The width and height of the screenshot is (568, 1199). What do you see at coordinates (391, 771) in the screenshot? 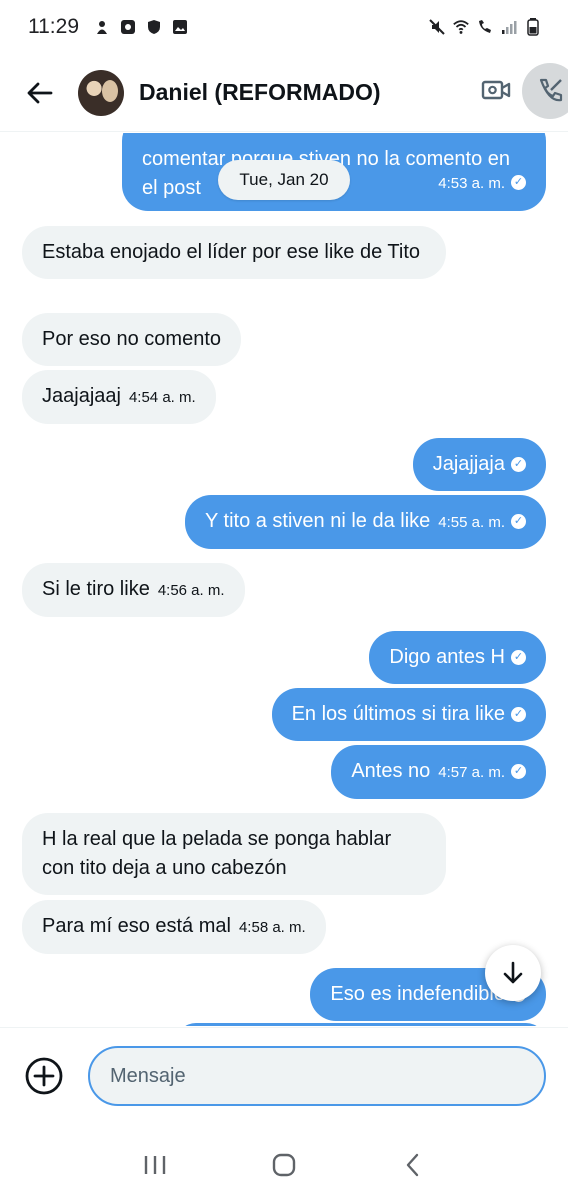
I see `message-text: Antes no` at bounding box center [391, 771].